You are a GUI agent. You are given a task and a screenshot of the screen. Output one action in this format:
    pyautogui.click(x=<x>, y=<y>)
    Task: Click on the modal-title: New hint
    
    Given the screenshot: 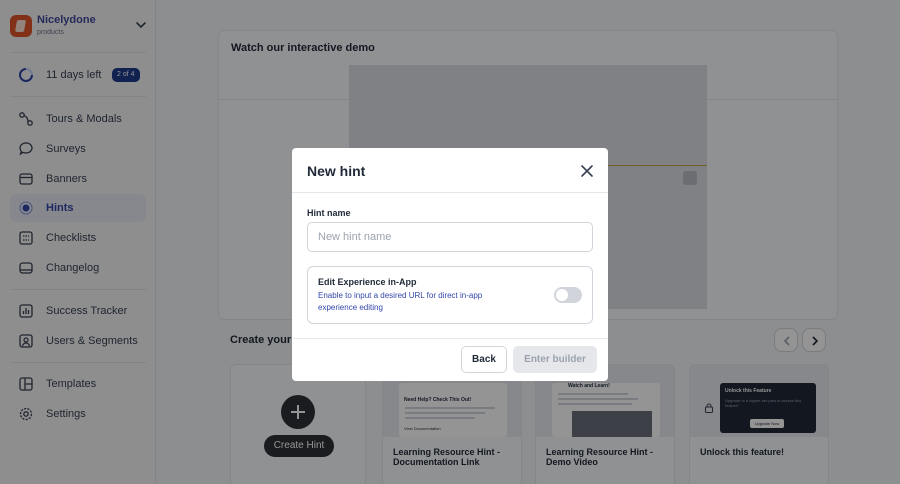 What is the action you would take?
    pyautogui.click(x=336, y=171)
    